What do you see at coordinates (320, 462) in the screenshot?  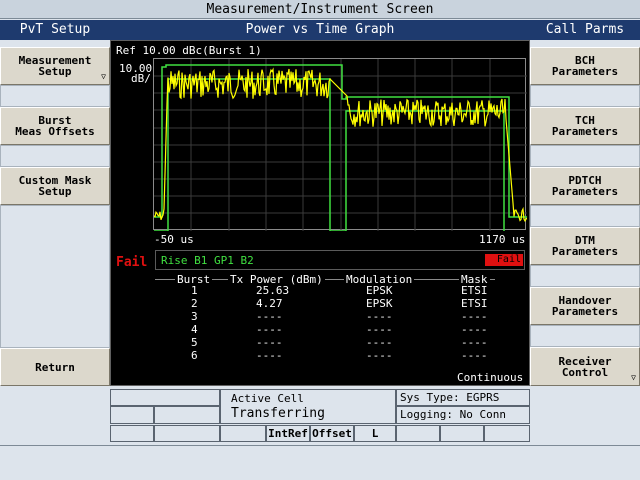 I see `bottom-bar` at bounding box center [320, 462].